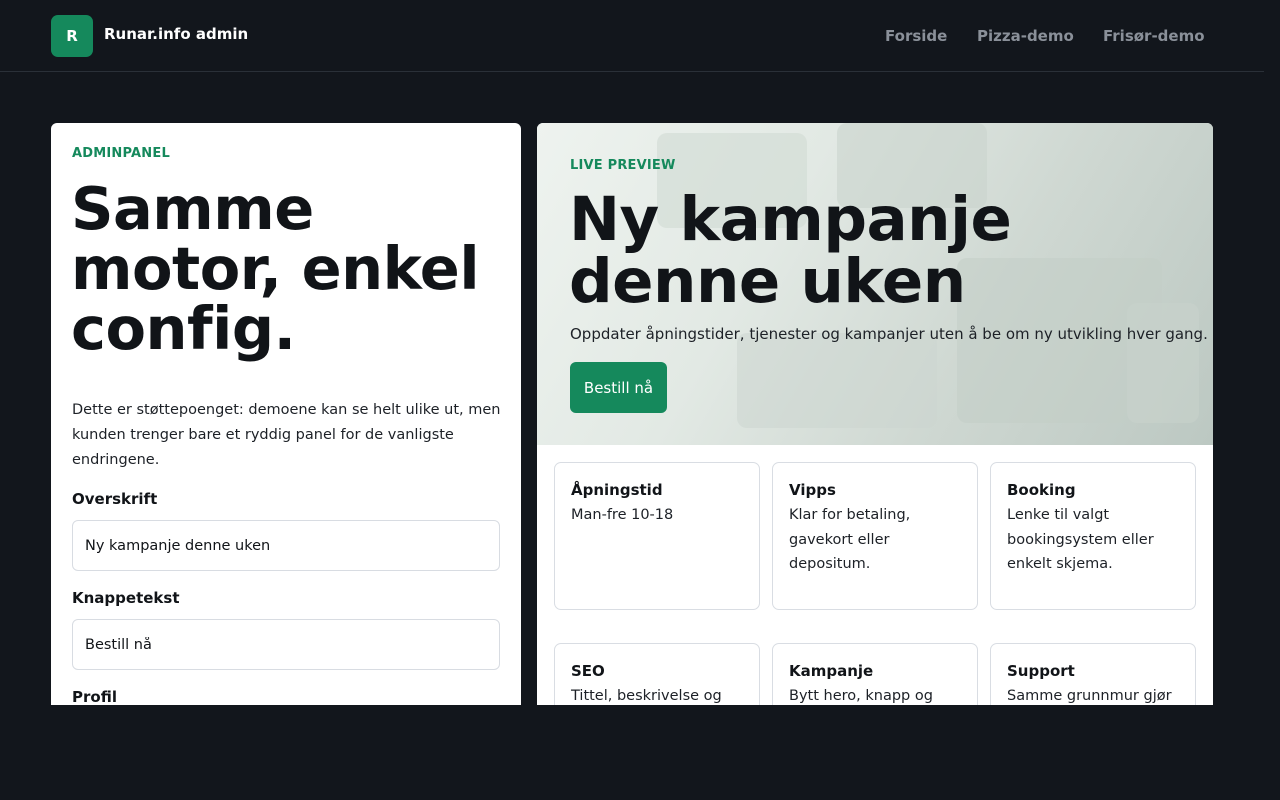  Describe the element at coordinates (275, 268) in the screenshot. I see `admin-title: Samme motor, enkel config.` at that location.